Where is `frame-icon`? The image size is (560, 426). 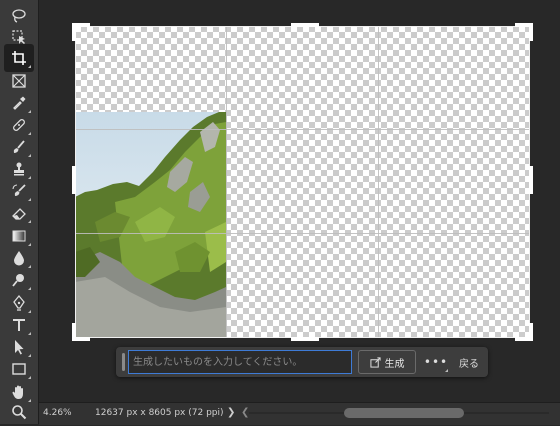
frame-icon is located at coordinates (19, 81).